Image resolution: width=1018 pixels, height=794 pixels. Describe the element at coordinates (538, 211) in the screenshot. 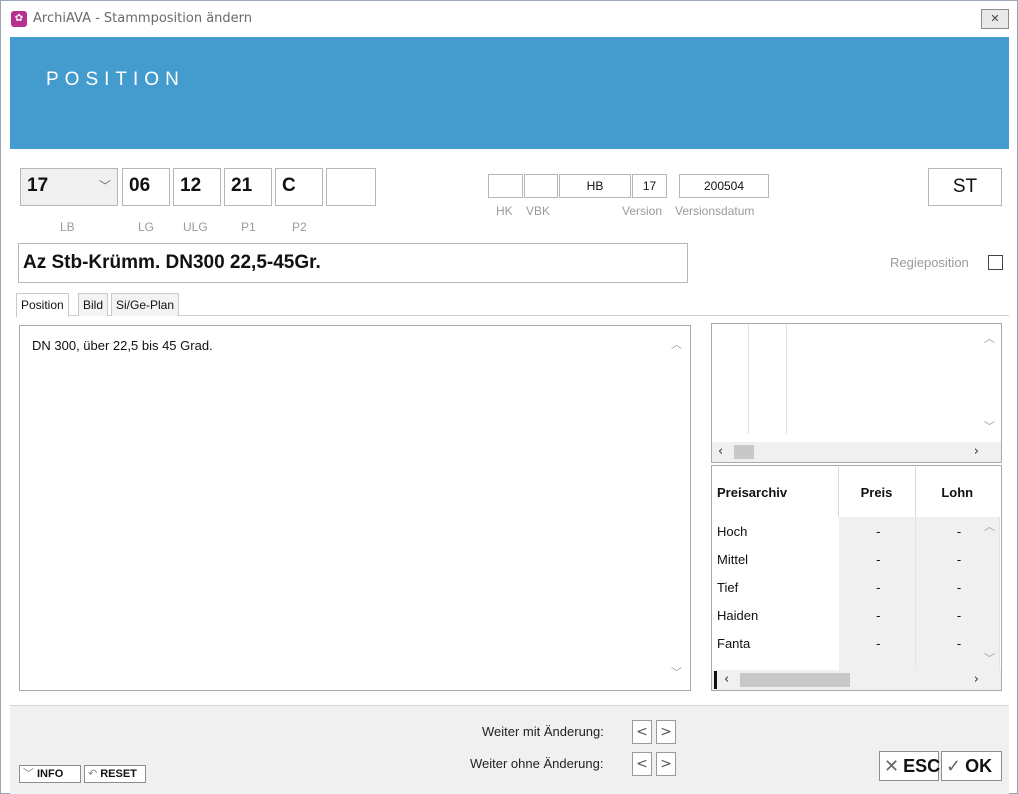

I see `vbk-label: VBK` at that location.